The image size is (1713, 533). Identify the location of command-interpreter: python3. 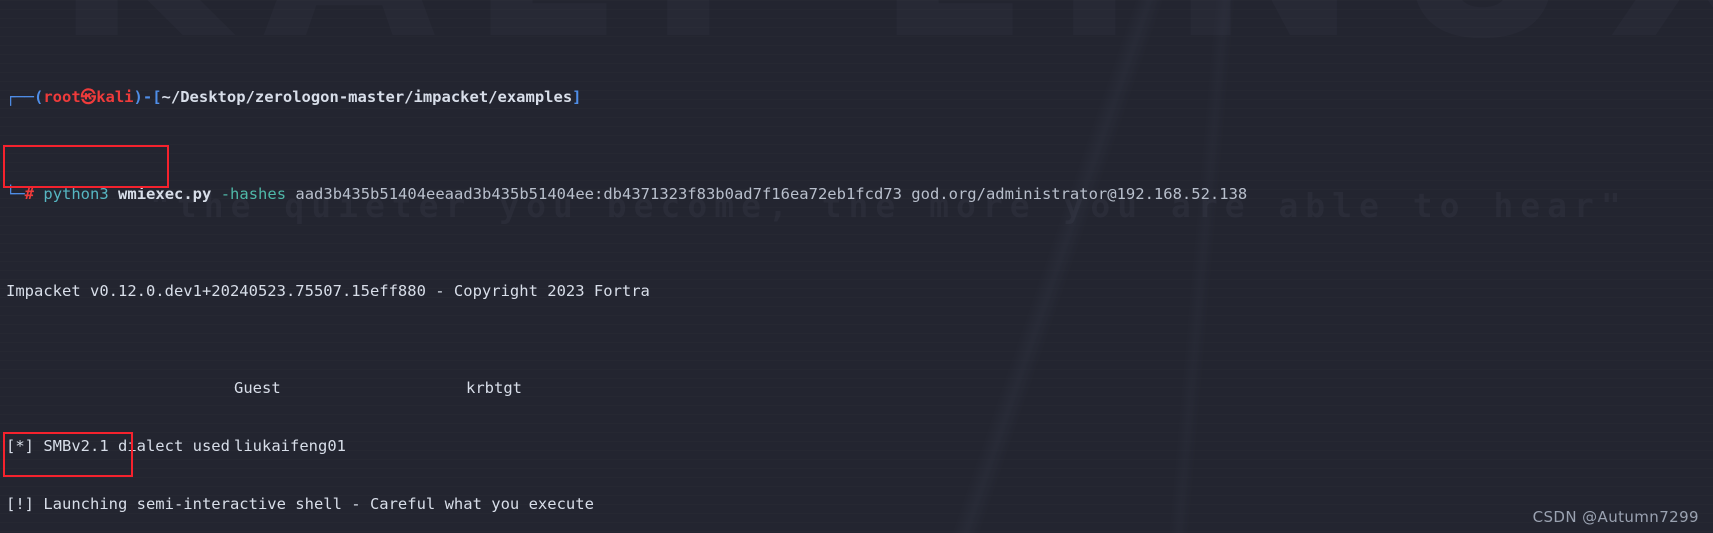
(76, 193).